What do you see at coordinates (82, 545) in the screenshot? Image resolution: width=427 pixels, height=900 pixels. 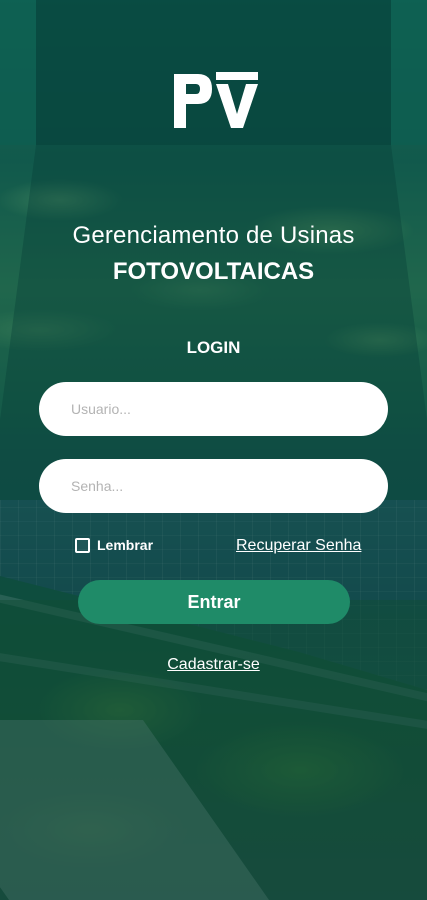 I see `checkbox-icon` at bounding box center [82, 545].